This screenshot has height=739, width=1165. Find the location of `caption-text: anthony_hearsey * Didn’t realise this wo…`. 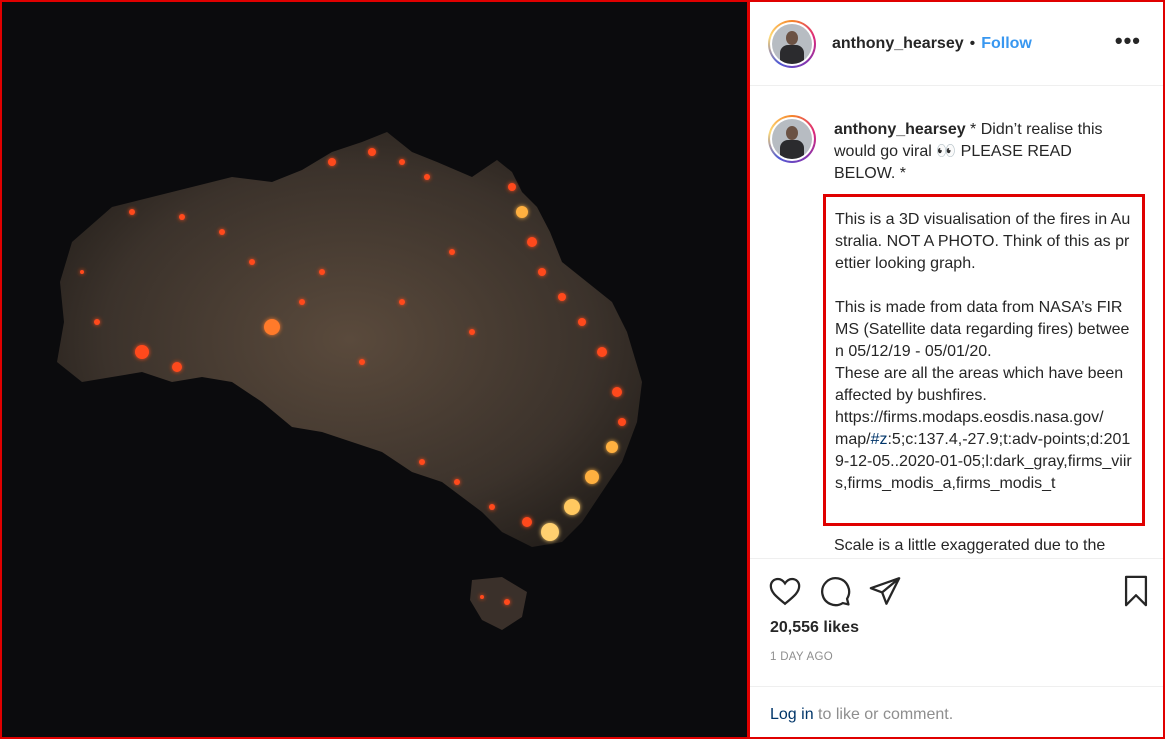

caption-text: anthony_hearsey * Didn’t realise this wo… is located at coordinates (984, 152).